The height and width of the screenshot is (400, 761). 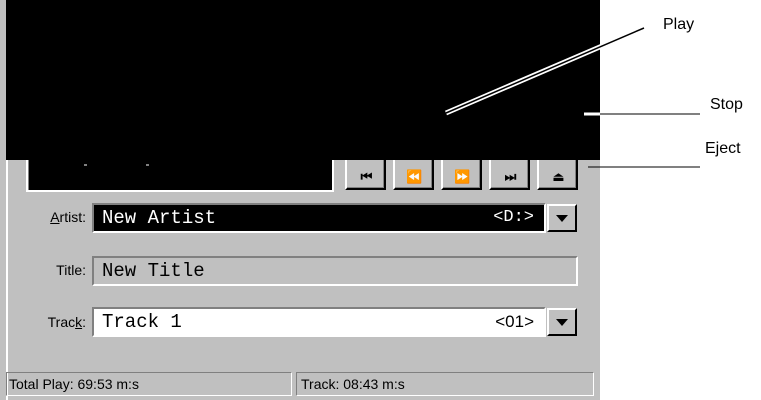 I want to click on stop-callout: Stop, so click(x=726, y=104).